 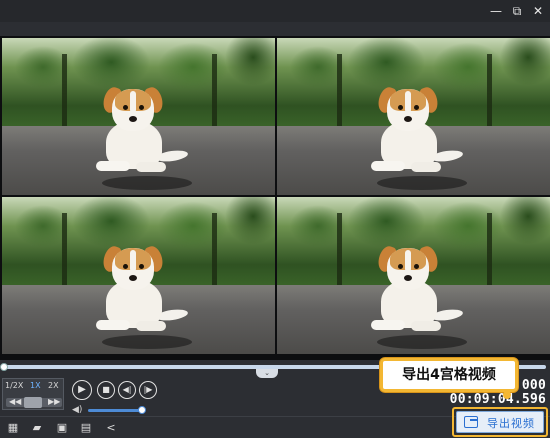 I want to click on export-grid-tooltip: 导出4宫格视频, so click(x=449, y=375).